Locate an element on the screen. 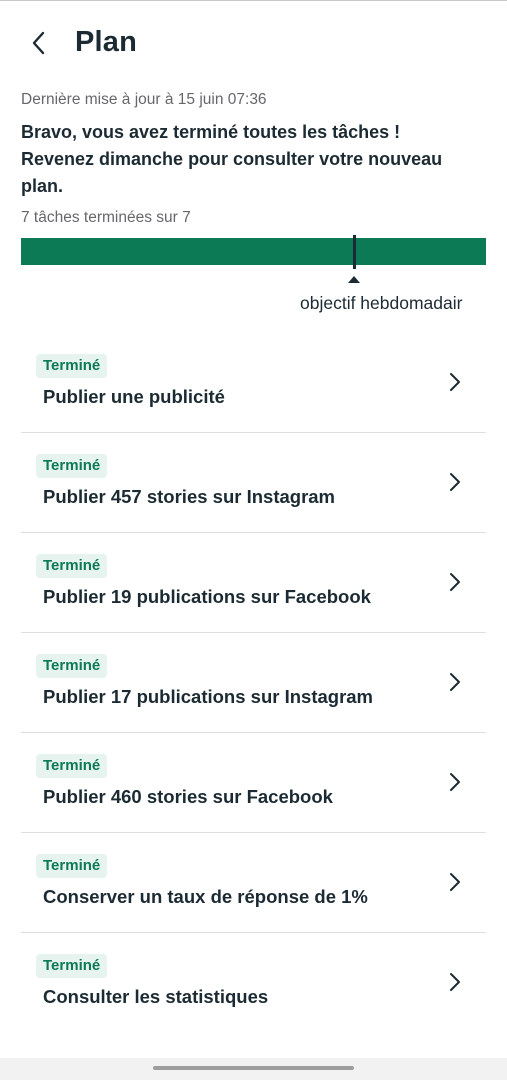 This screenshot has width=507, height=1080. task-item-statistics: Terminé Consulter les statistiques is located at coordinates (253, 982).